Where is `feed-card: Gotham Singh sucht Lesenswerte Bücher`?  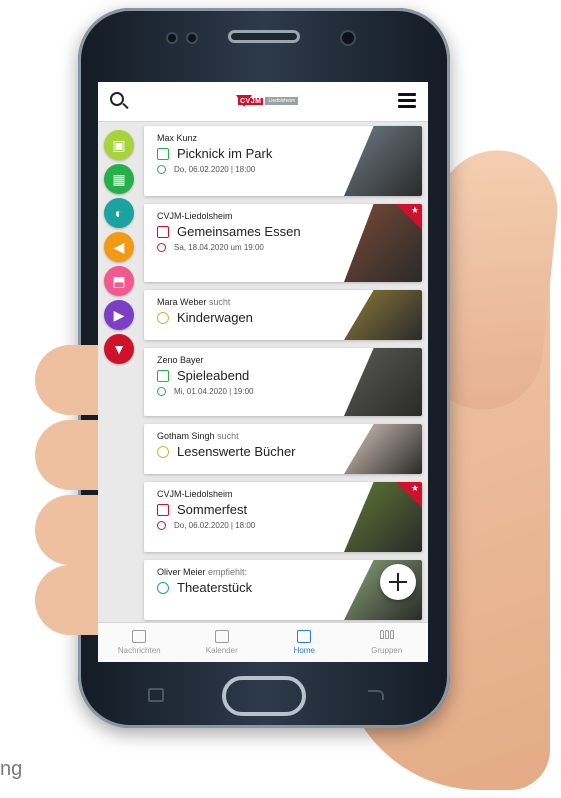
feed-card: Gotham Singh sucht Lesenswerte Bücher is located at coordinates (283, 449).